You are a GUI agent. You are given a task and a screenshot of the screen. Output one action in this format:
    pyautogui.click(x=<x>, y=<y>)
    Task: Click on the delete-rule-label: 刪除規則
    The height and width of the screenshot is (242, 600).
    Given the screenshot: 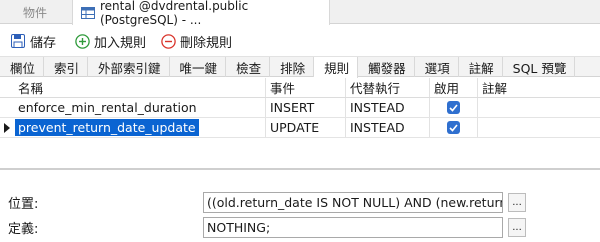 What is the action you would take?
    pyautogui.click(x=206, y=43)
    